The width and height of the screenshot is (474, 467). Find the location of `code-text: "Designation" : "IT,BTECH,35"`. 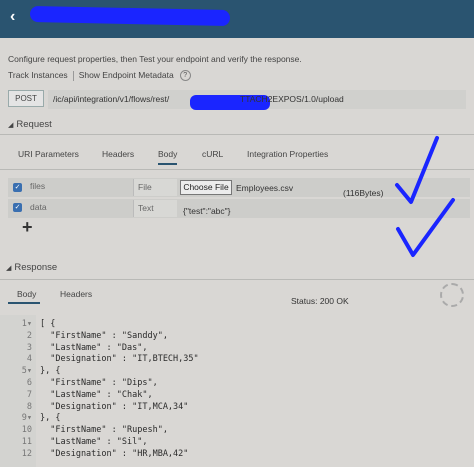

code-text: "Designation" : "IT,BTECH,35" is located at coordinates (119, 359).